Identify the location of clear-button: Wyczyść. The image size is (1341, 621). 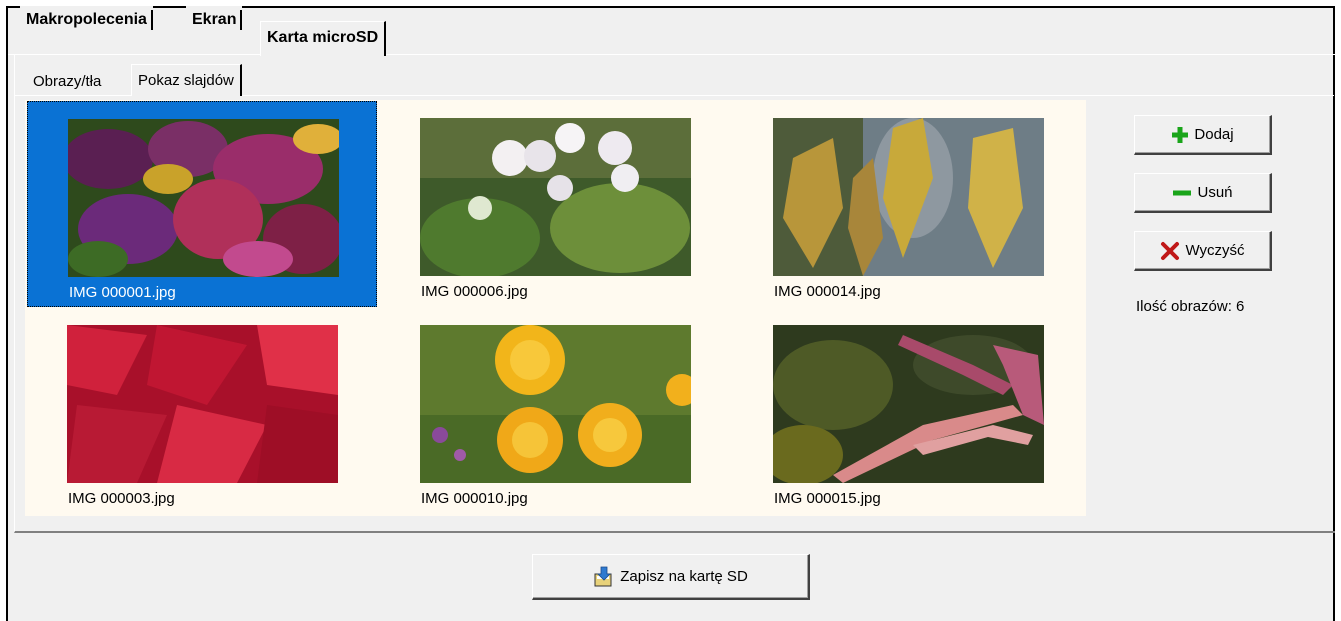
(1203, 251).